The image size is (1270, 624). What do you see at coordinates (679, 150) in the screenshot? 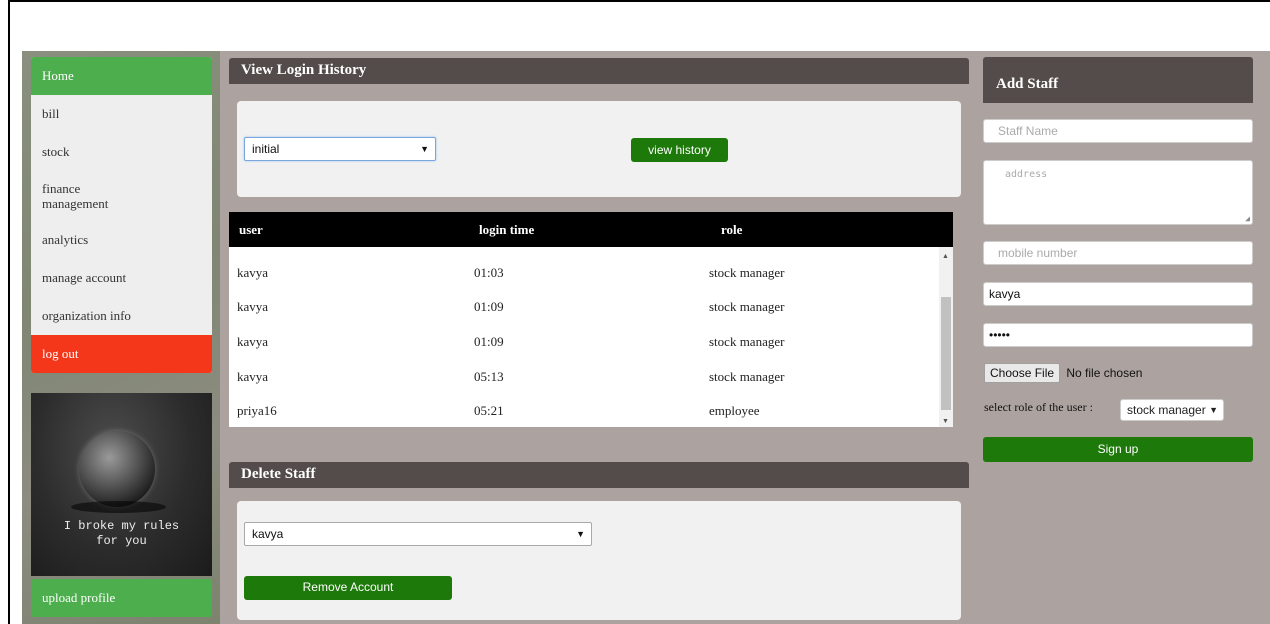
I see `view-history-button: view history` at bounding box center [679, 150].